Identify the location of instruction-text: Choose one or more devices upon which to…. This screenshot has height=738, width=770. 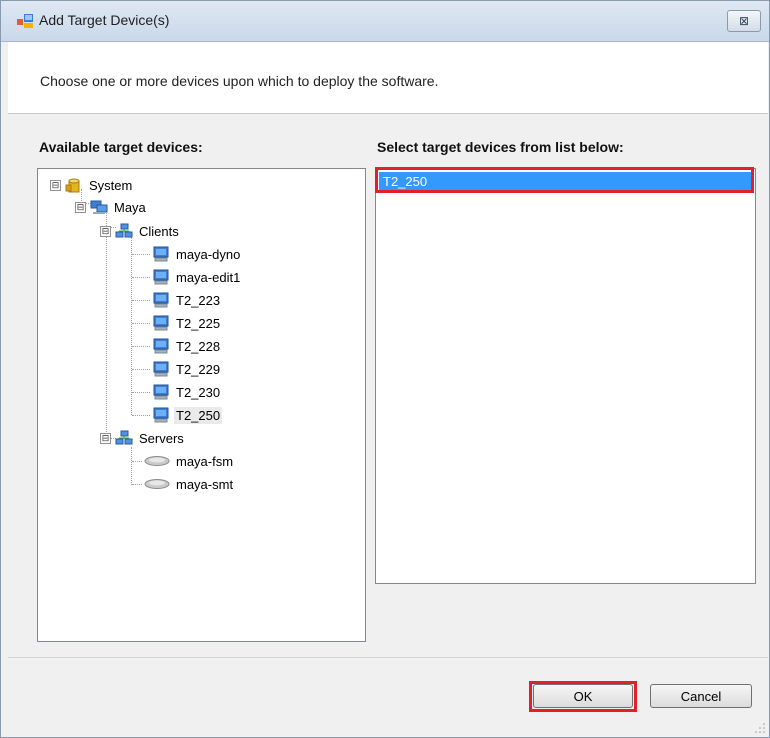
(239, 81).